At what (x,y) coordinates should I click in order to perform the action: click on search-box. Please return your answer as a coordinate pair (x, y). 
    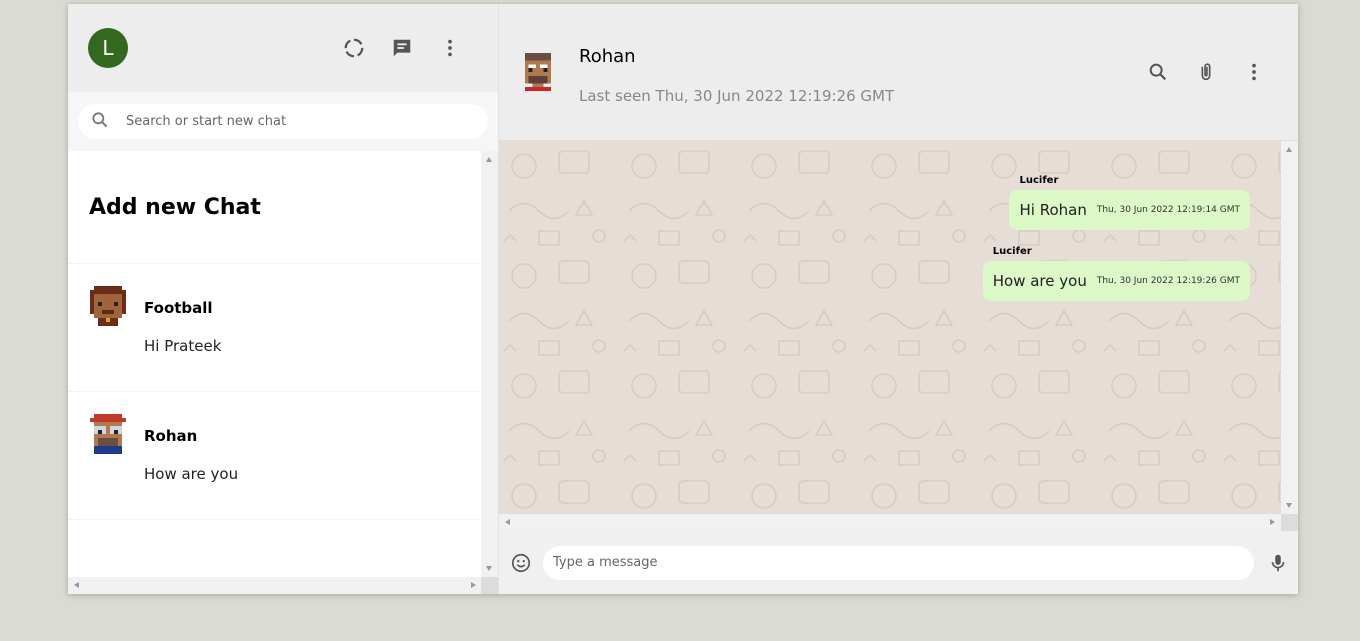
    Looking at the image, I should click on (283, 121).